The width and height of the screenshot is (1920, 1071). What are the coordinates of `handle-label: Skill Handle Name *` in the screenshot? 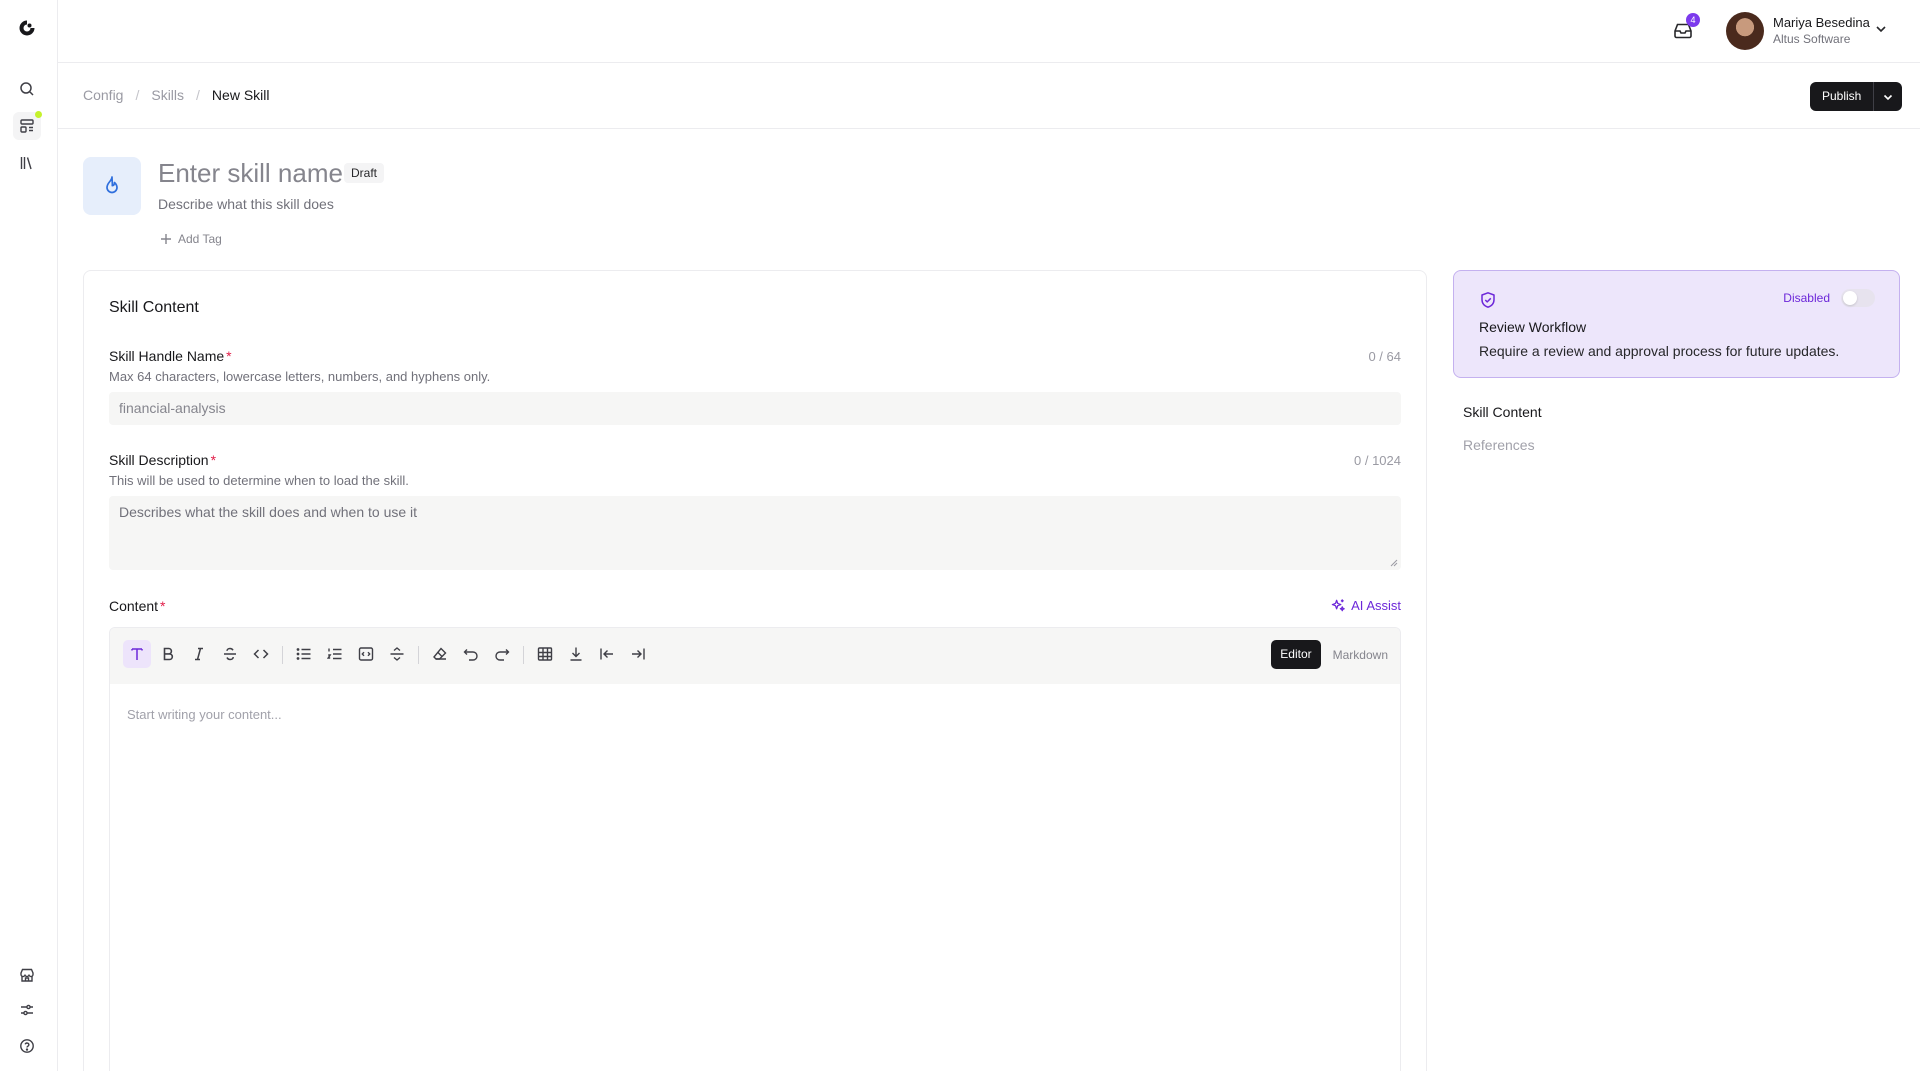 It's located at (170, 356).